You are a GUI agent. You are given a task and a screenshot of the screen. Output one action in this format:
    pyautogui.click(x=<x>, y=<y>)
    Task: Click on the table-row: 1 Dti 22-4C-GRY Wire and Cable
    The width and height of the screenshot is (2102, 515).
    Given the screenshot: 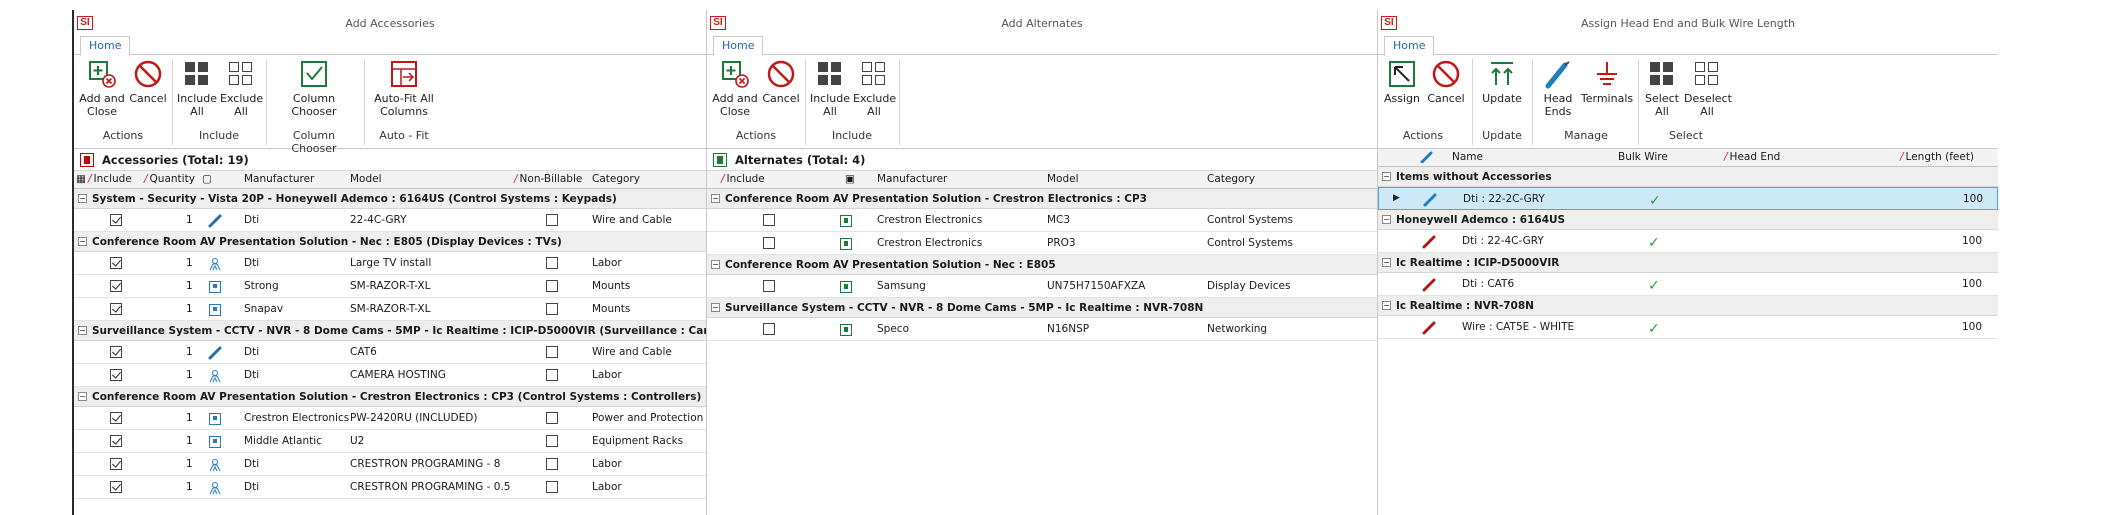 What is the action you would take?
    pyautogui.click(x=390, y=220)
    